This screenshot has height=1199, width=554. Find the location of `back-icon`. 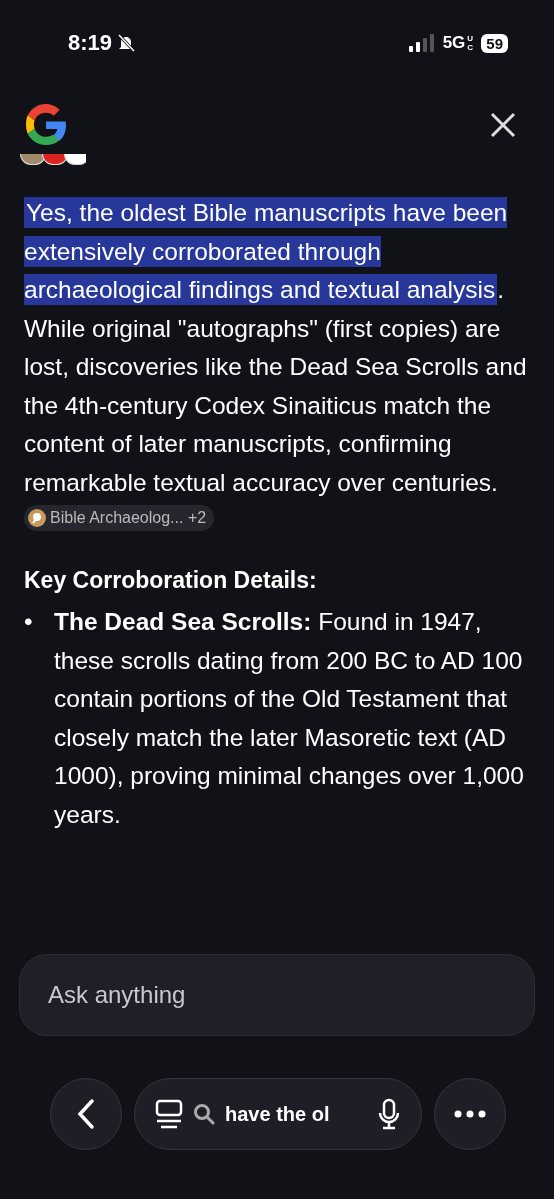

back-icon is located at coordinates (86, 1114).